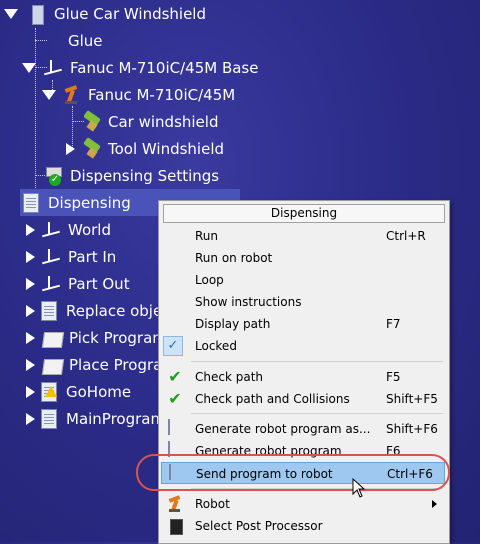 This screenshot has height=544, width=480. Describe the element at coordinates (303, 236) in the screenshot. I see `menu-item-run: Run Ctrl+R` at that location.